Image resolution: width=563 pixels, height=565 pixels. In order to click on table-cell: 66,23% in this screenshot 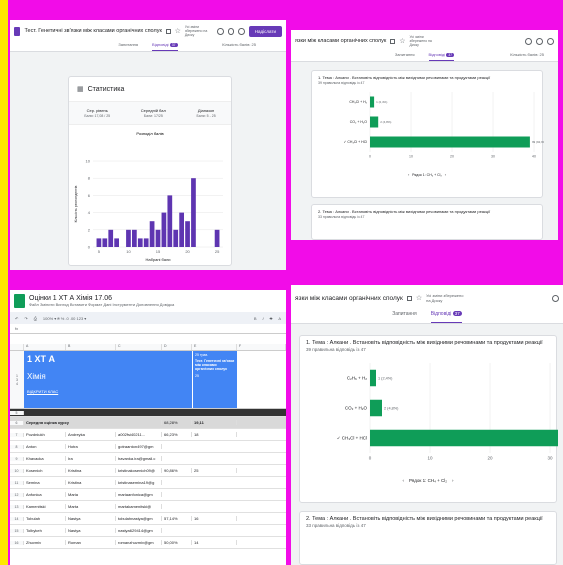, I will do `click(177, 434)`.